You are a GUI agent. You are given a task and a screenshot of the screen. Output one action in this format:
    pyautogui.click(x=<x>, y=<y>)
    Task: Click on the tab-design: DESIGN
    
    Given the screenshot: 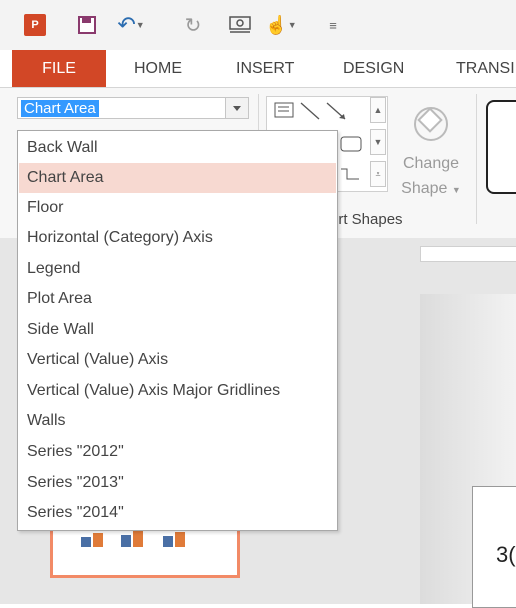 What is the action you would take?
    pyautogui.click(x=373, y=68)
    